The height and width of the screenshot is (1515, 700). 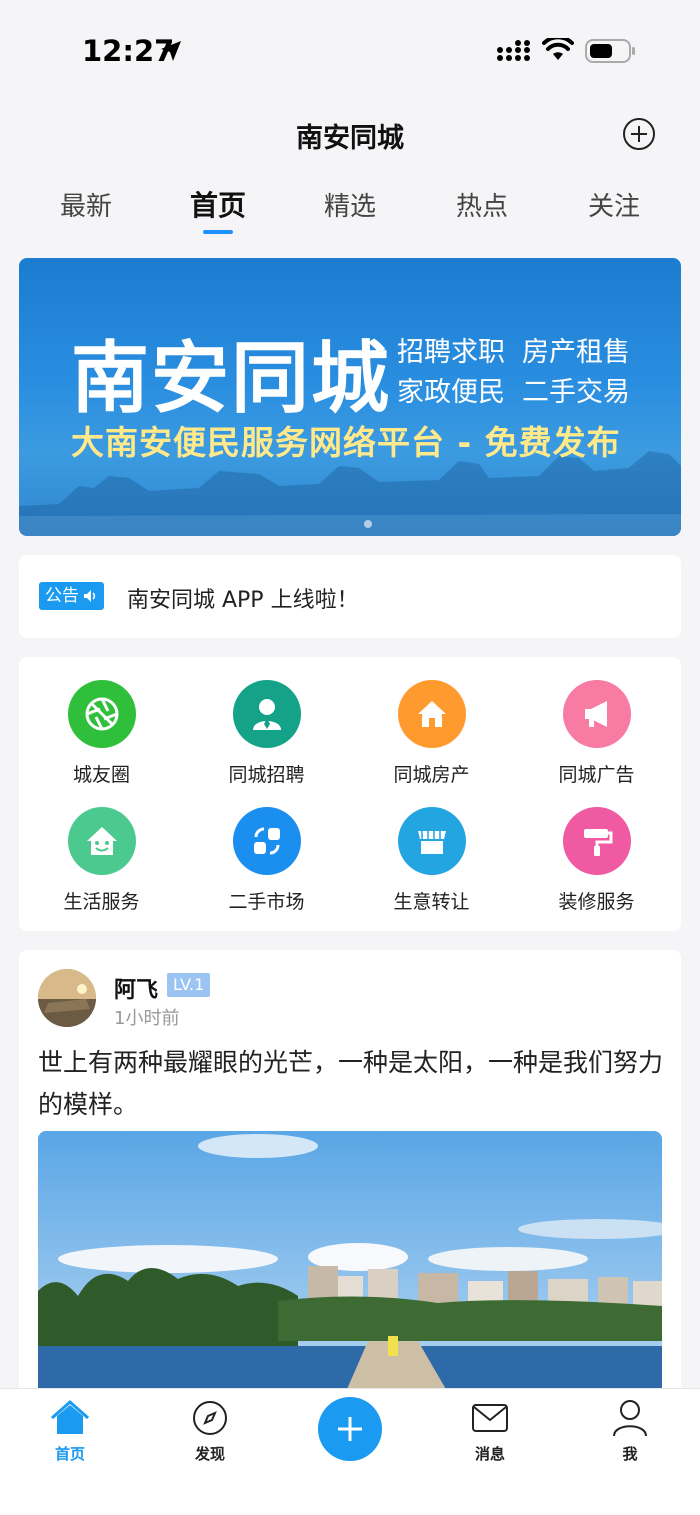 I want to click on banner-title: 南安同城, so click(x=231, y=379).